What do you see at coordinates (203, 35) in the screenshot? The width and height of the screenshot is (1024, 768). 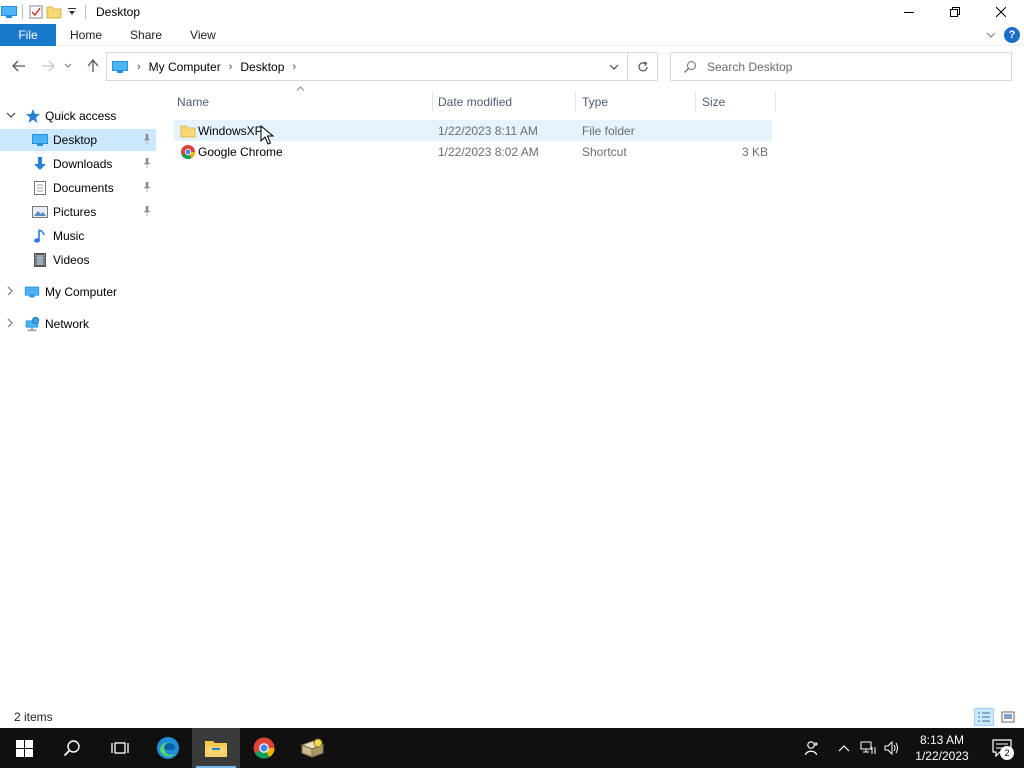 I see `tab-view: View` at bounding box center [203, 35].